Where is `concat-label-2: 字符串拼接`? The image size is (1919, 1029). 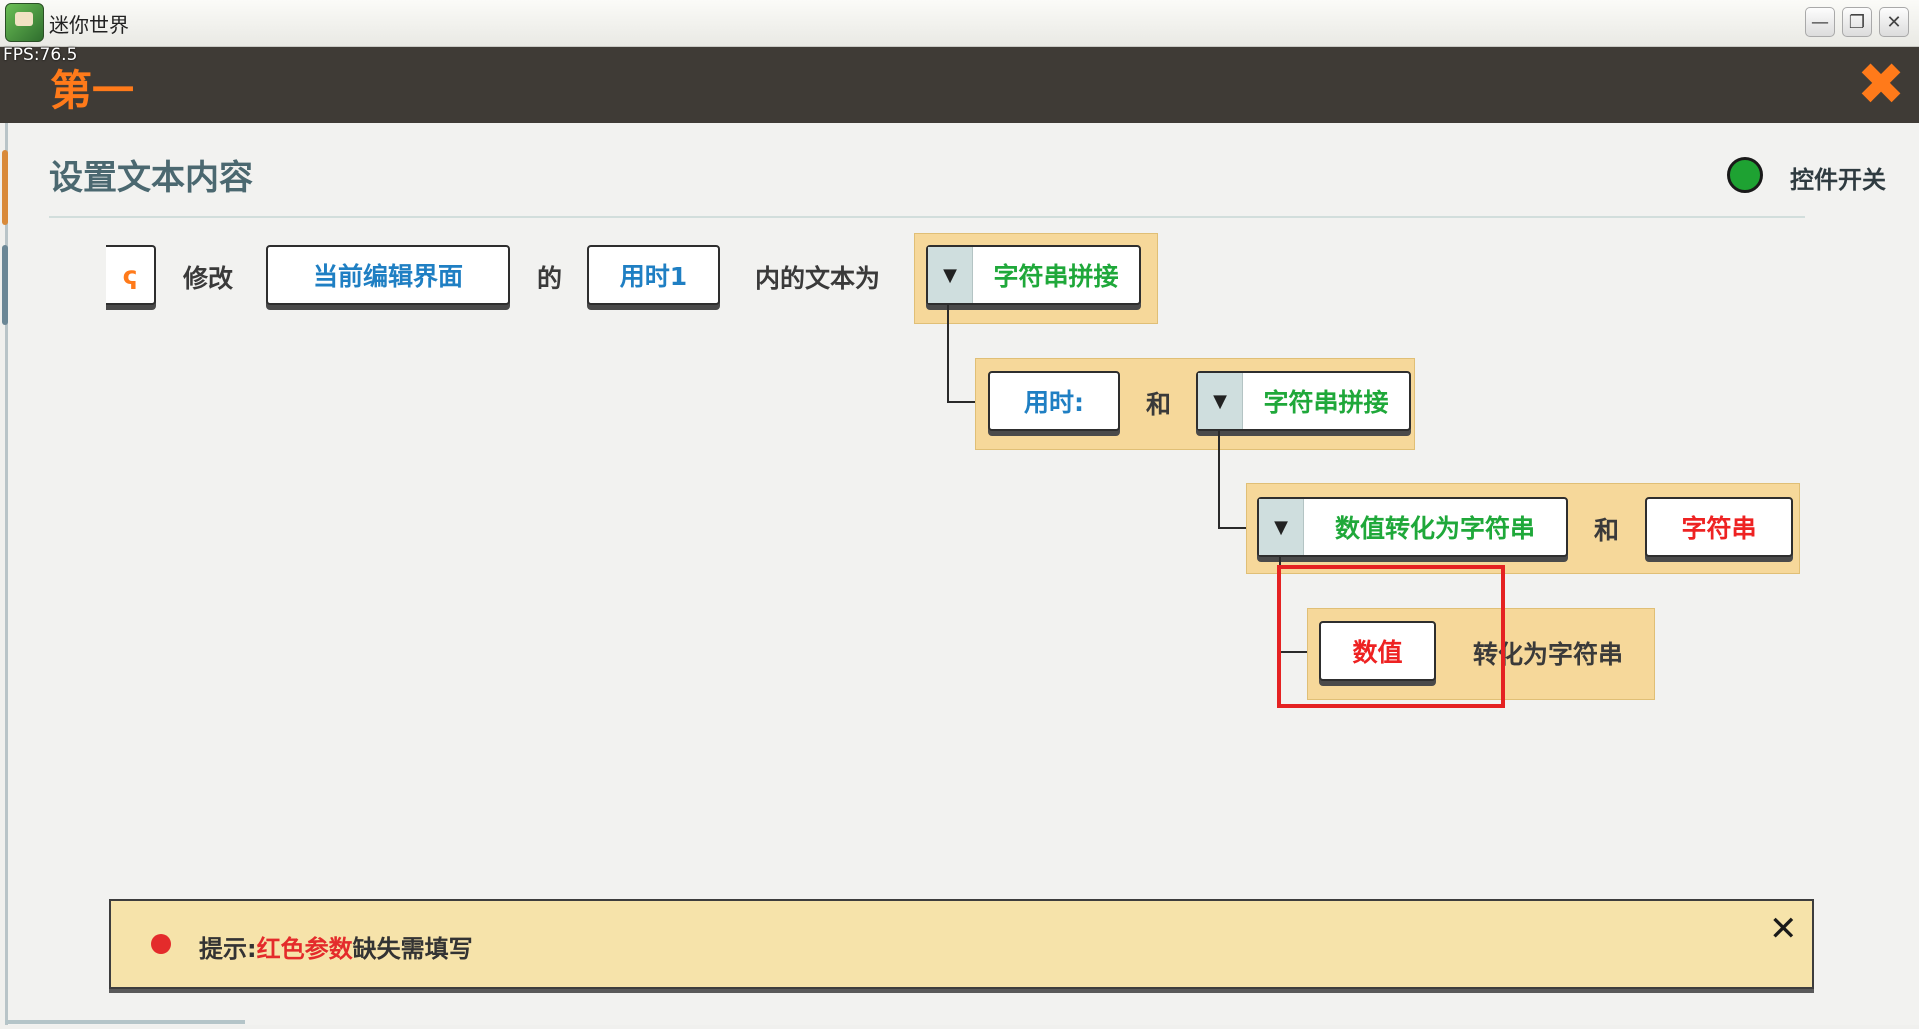
concat-label-2: 字符串拼接 is located at coordinates (1326, 402).